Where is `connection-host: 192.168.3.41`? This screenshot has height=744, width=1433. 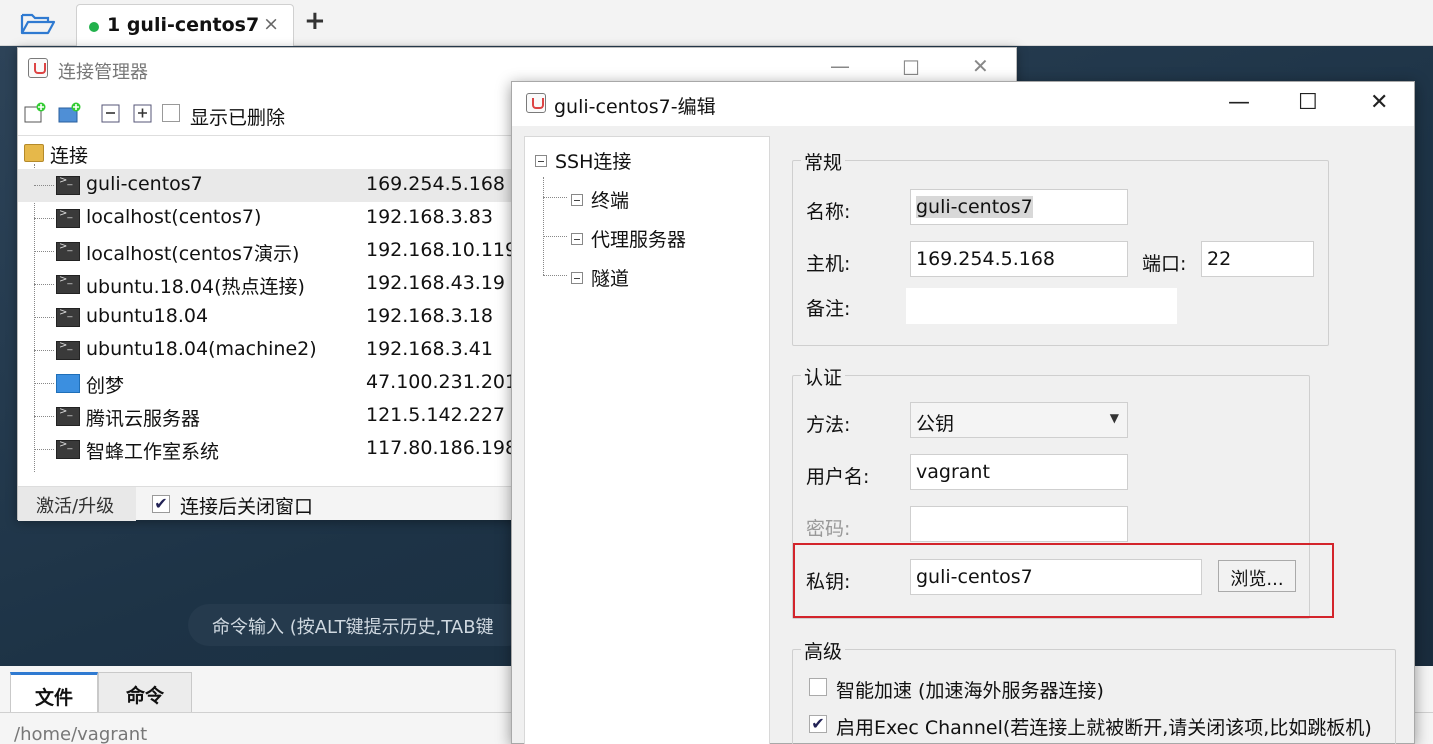 connection-host: 192.168.3.41 is located at coordinates (429, 349).